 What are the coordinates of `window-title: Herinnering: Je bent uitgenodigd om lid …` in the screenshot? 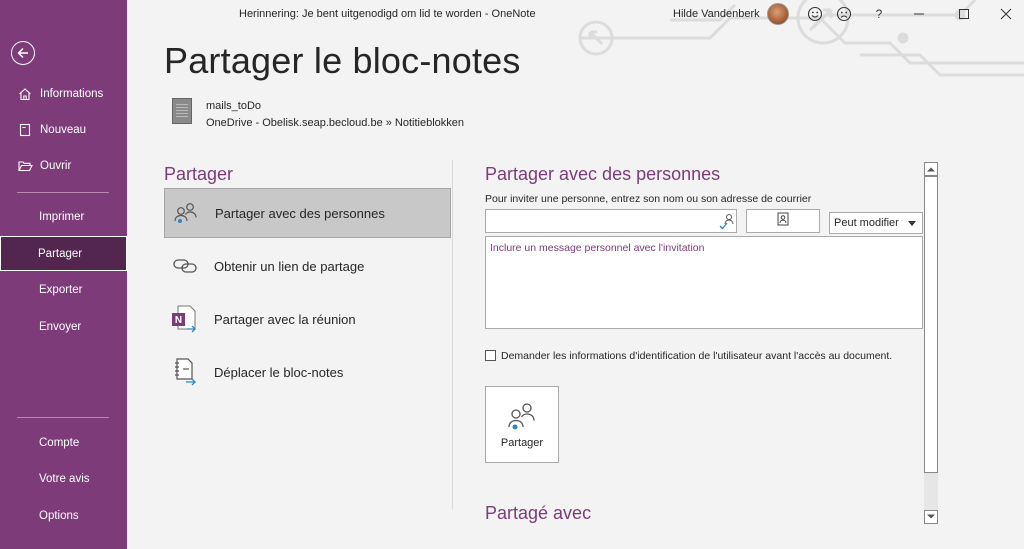 It's located at (387, 14).